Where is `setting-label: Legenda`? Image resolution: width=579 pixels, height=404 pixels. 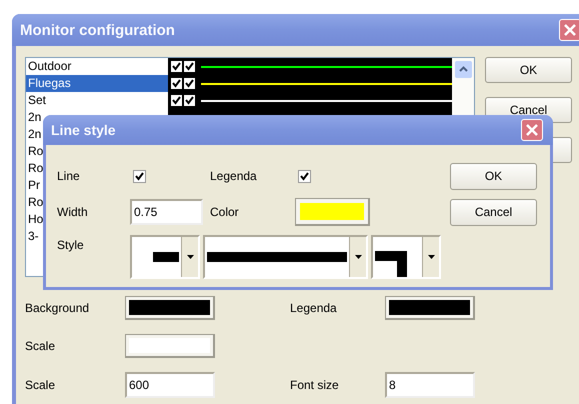 setting-label: Legenda is located at coordinates (314, 308).